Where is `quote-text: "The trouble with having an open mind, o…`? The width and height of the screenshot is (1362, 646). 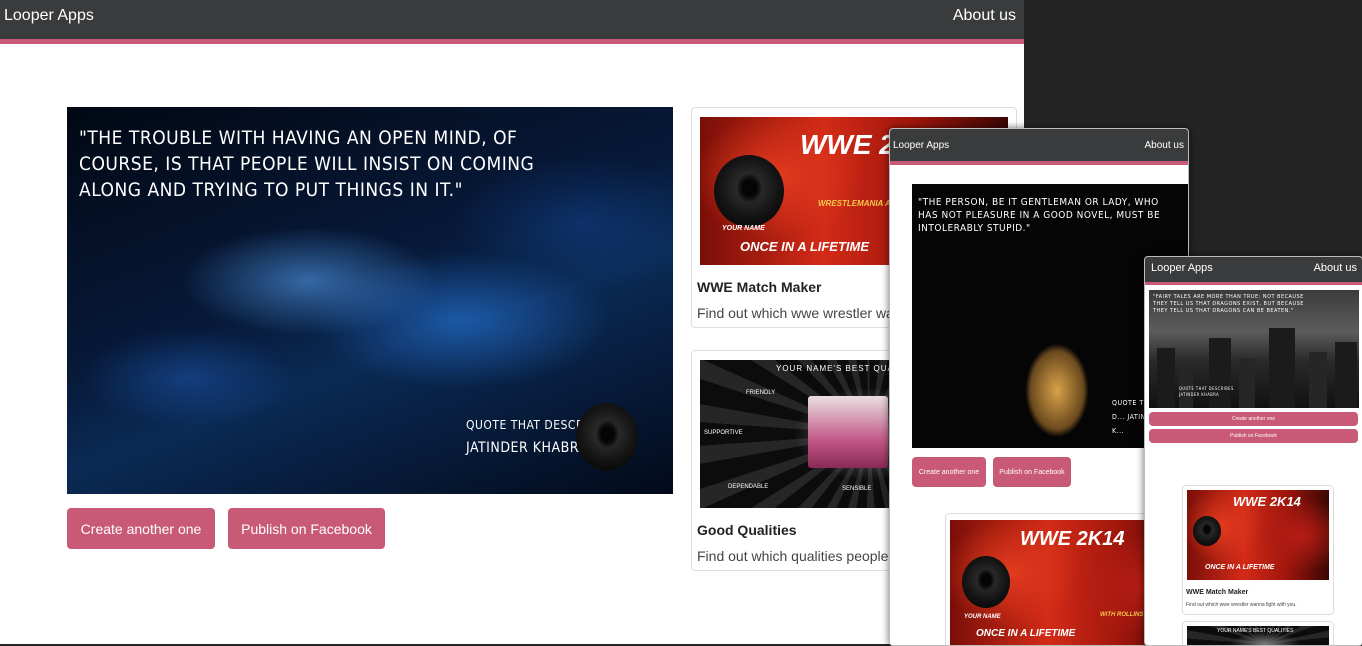
quote-text: "The trouble with having an open mind, o… is located at coordinates (307, 164).